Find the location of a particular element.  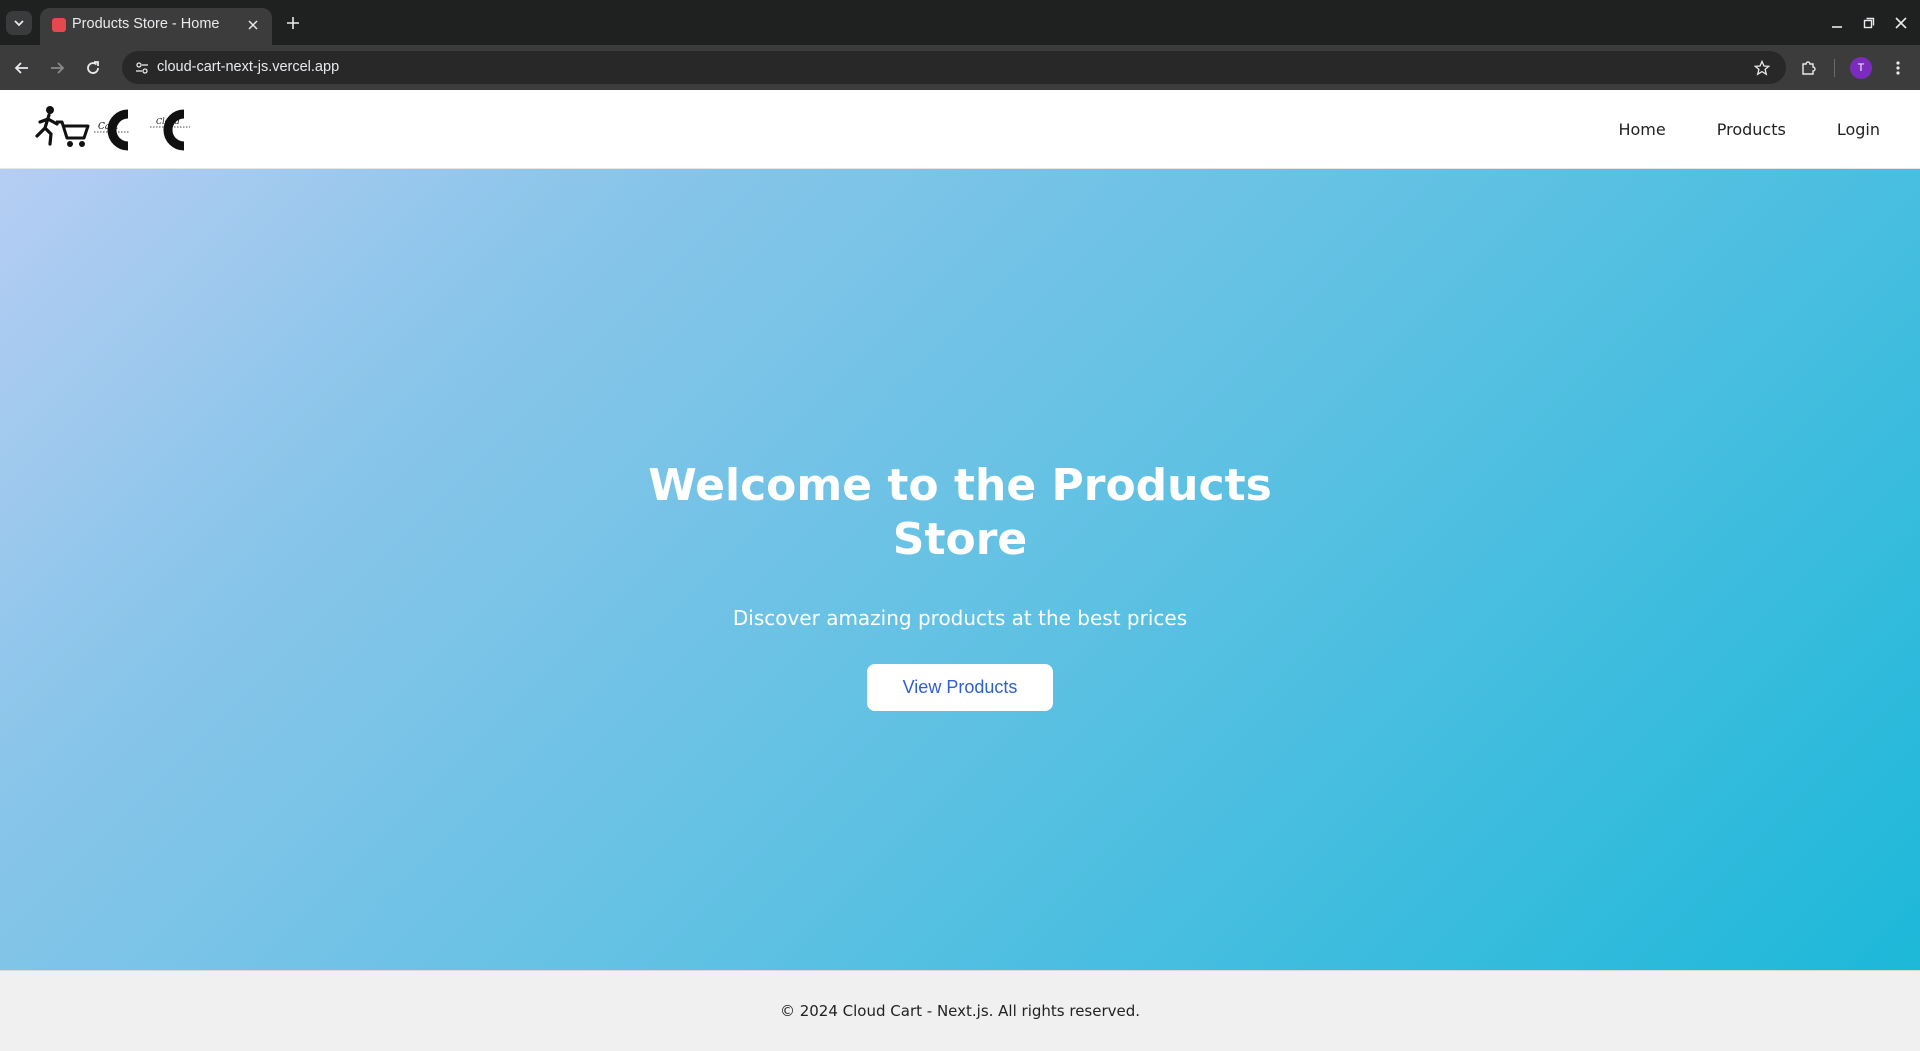

star-icon is located at coordinates (1762, 68).